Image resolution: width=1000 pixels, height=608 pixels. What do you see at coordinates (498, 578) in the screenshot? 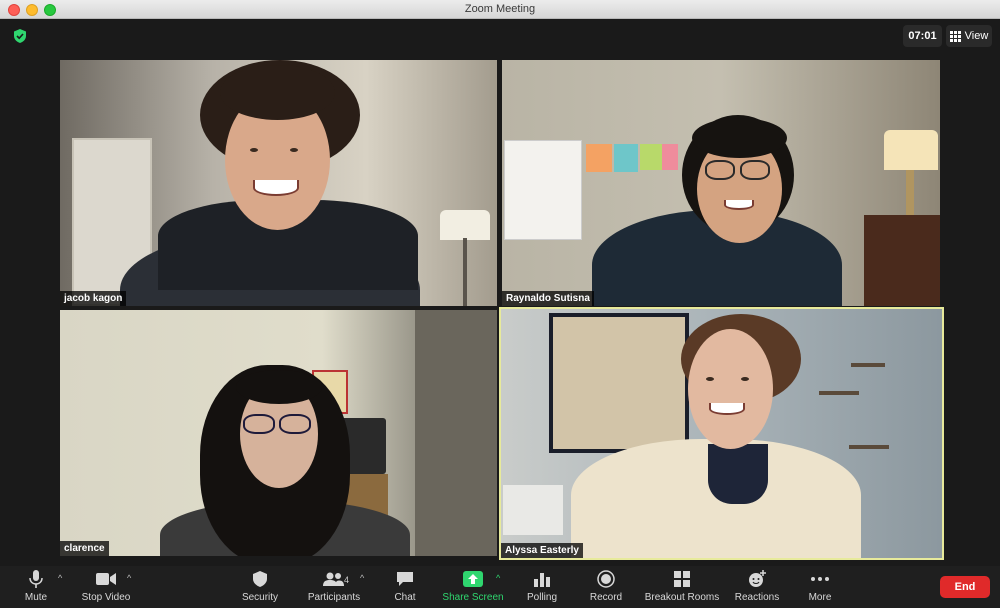
I see `share-options-caret: ^` at bounding box center [498, 578].